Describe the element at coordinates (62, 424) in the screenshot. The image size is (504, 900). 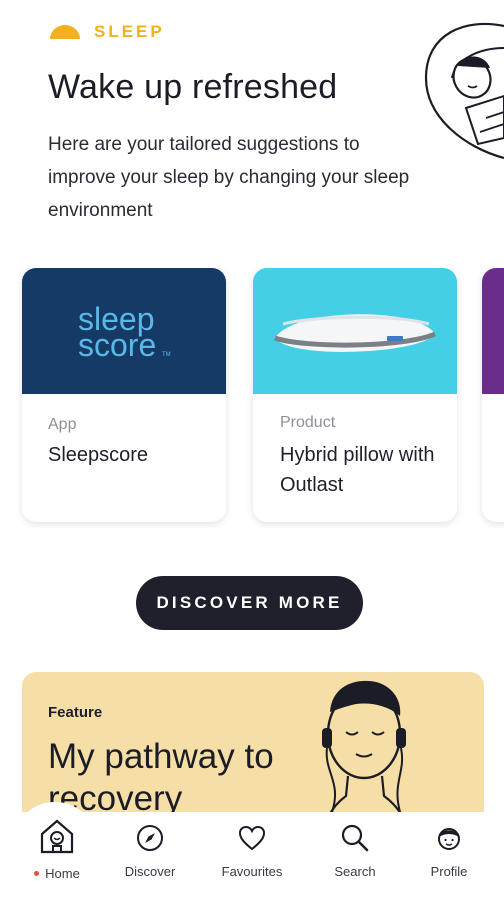
I see `card-type: App` at that location.